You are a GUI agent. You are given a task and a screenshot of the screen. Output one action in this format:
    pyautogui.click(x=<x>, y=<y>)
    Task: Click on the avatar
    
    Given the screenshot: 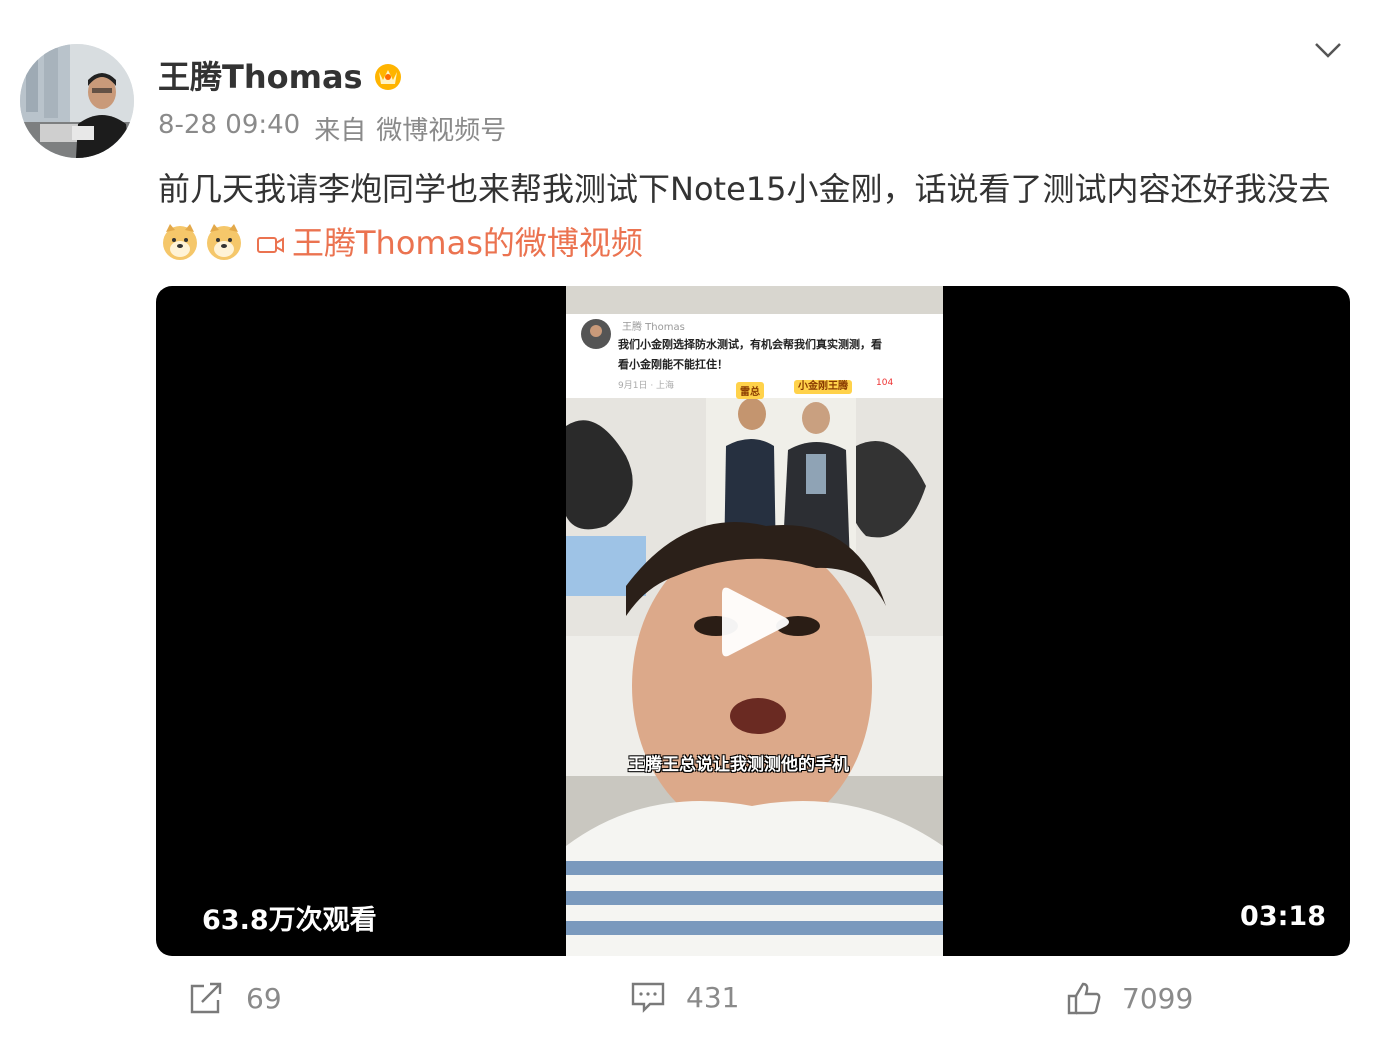 What is the action you would take?
    pyautogui.click(x=77, y=101)
    